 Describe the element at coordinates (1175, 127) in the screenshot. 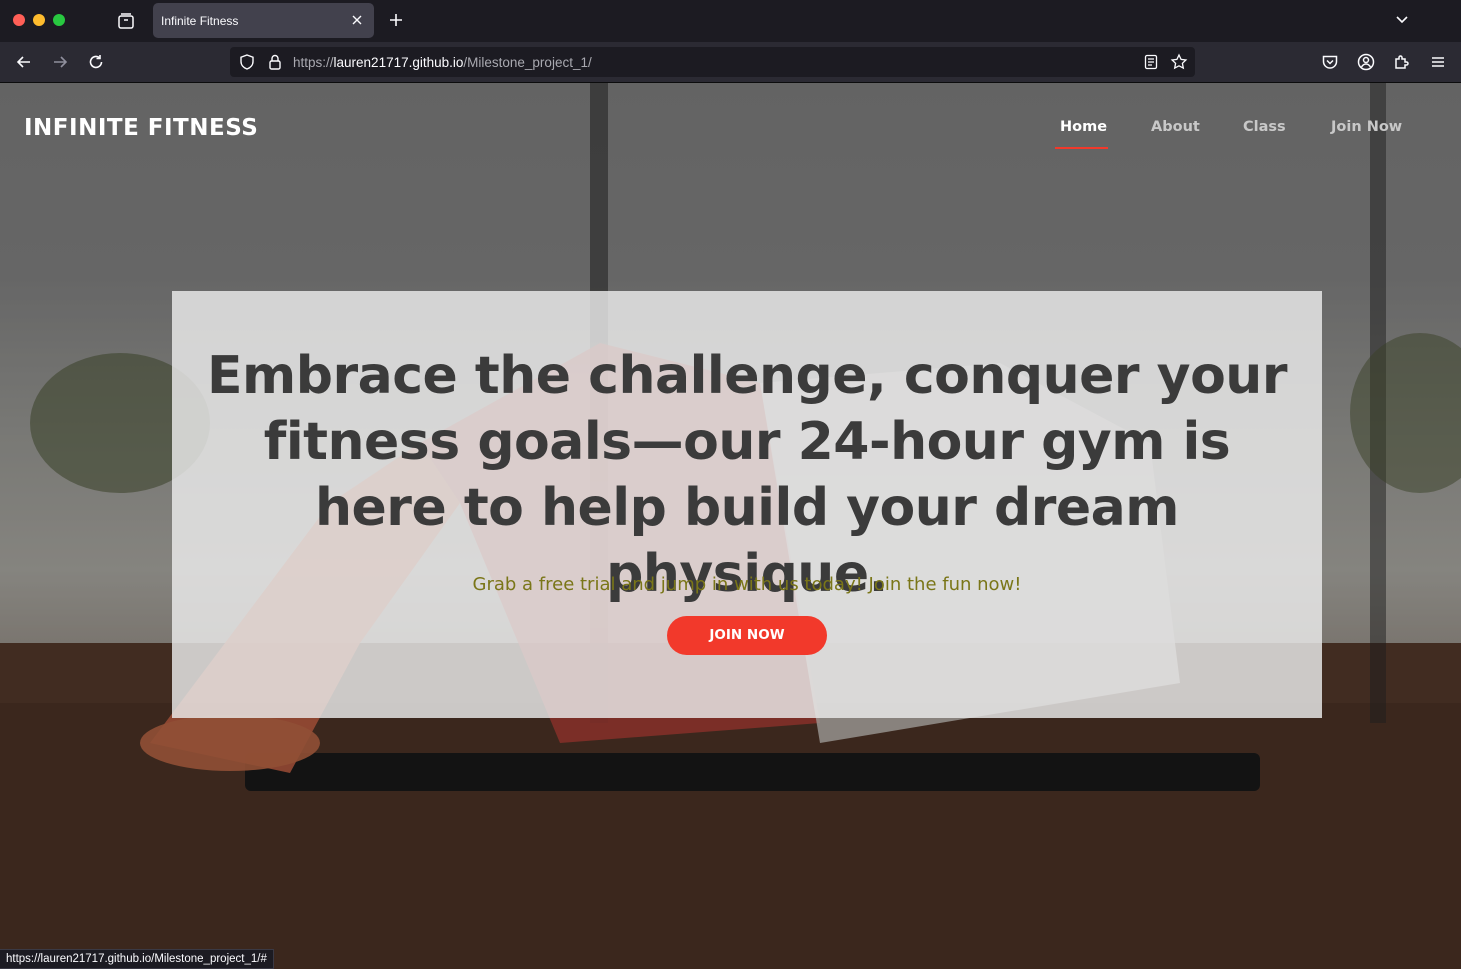

I see `nav-link-about: About` at that location.